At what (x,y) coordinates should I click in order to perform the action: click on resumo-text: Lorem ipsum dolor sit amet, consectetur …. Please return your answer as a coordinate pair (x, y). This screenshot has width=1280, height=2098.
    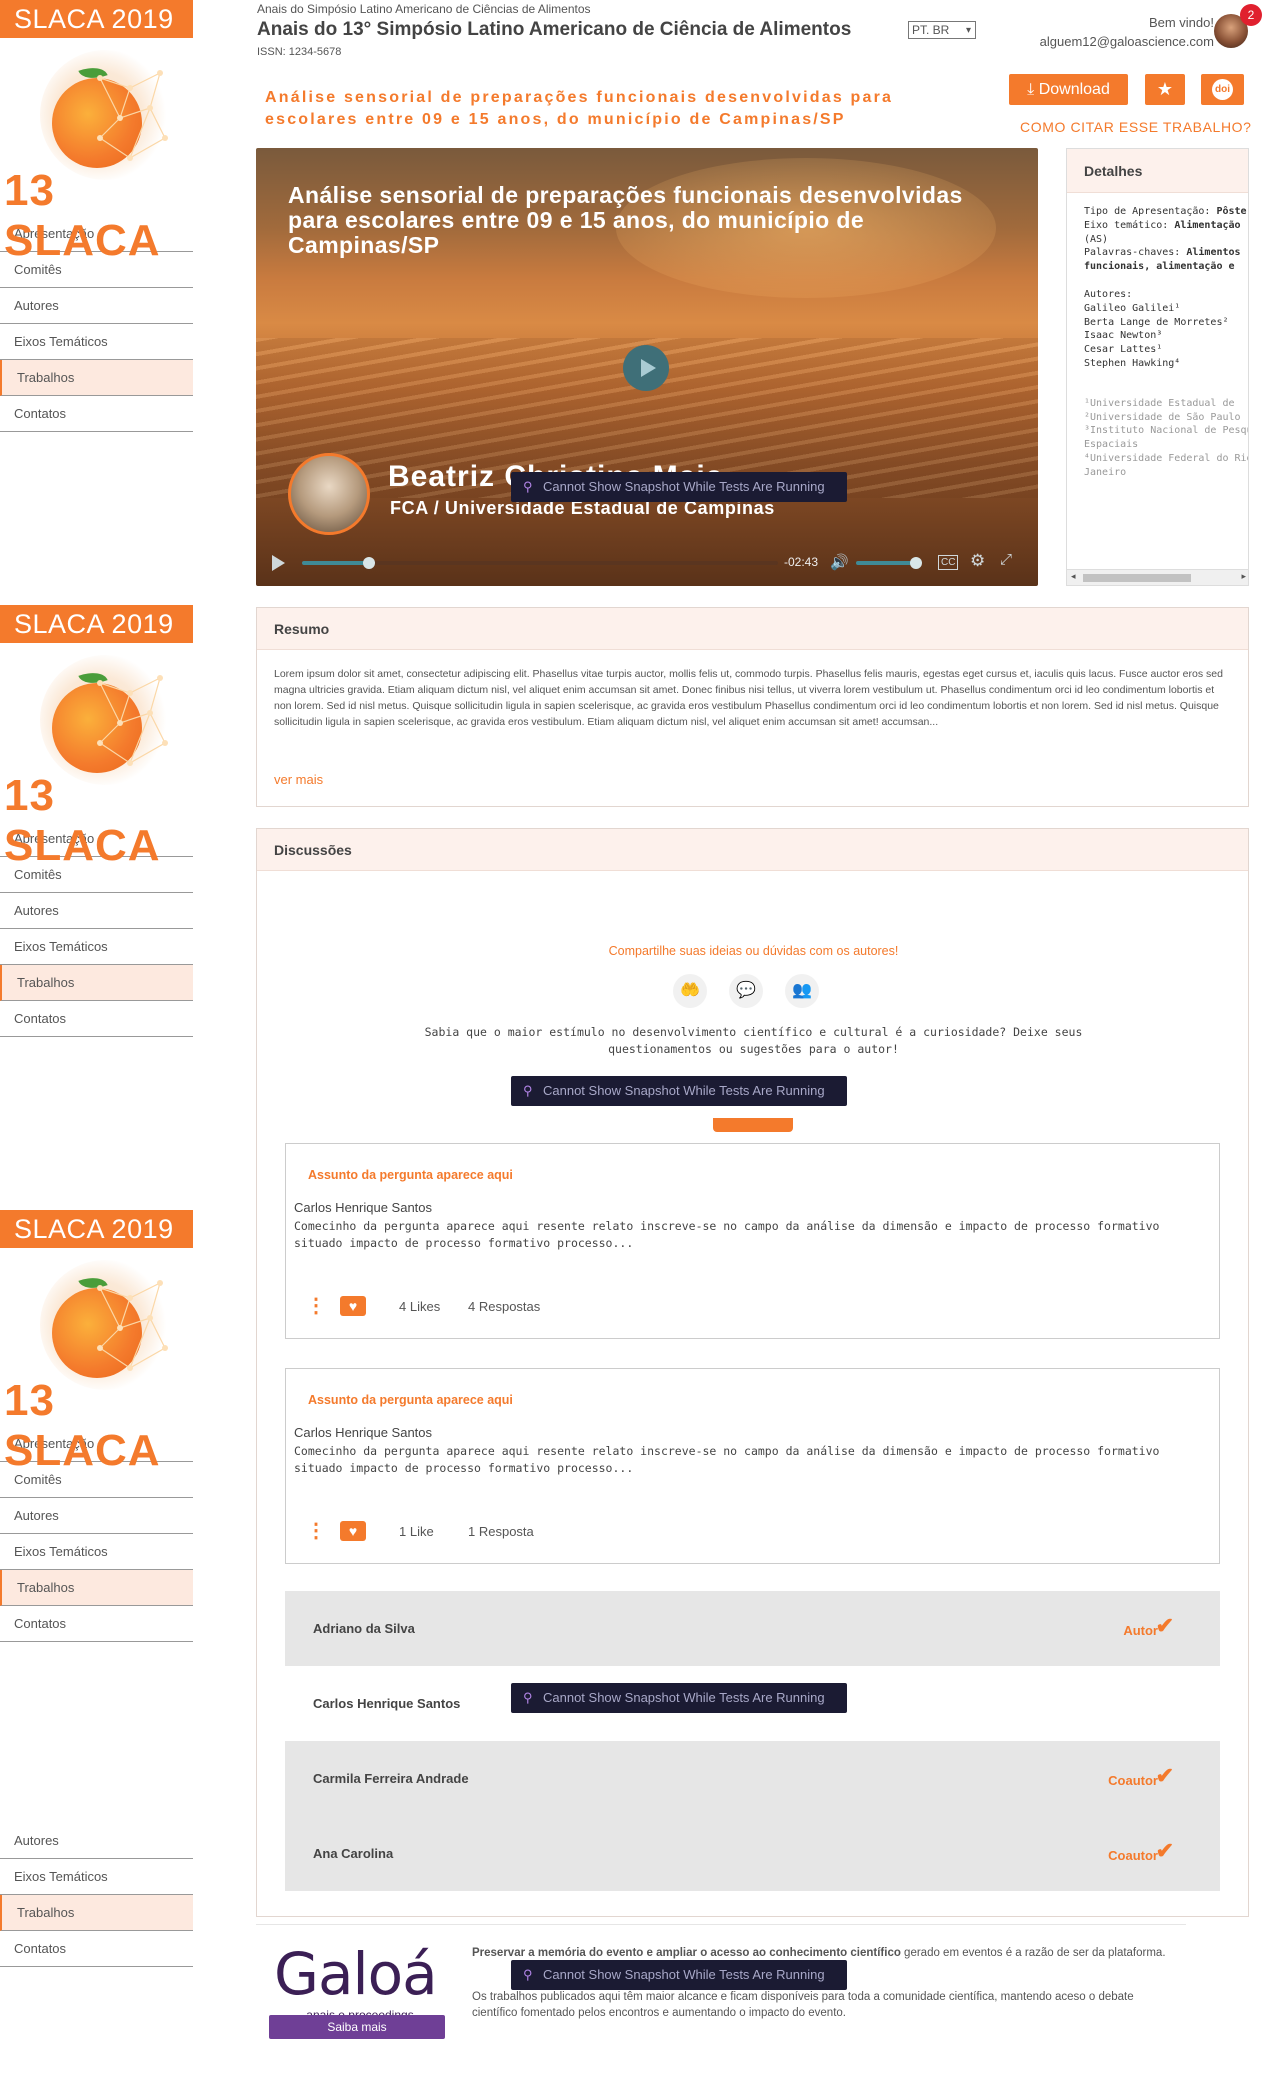
    Looking at the image, I should click on (748, 698).